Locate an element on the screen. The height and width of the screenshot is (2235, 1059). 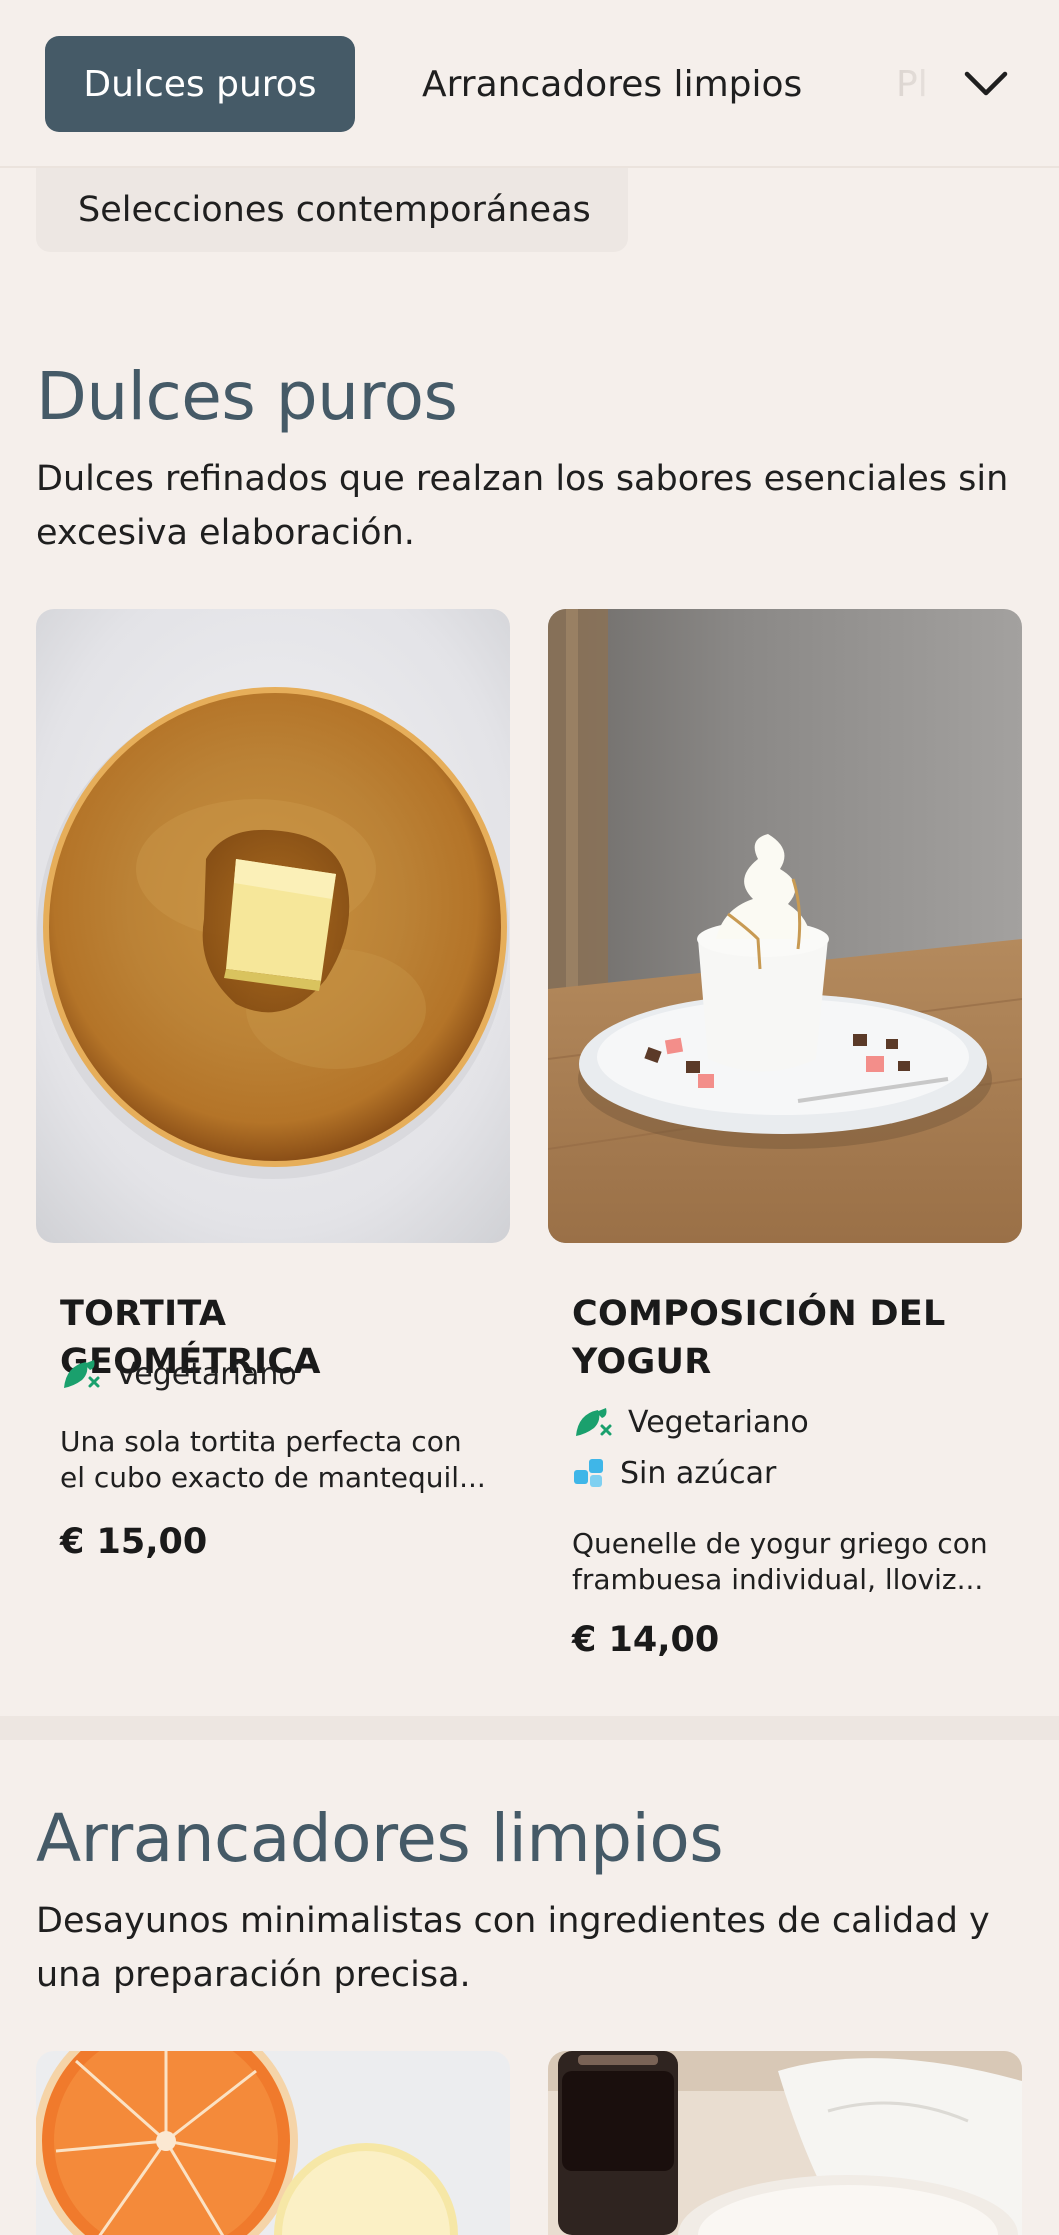
coffee-image is located at coordinates (785, 2143).